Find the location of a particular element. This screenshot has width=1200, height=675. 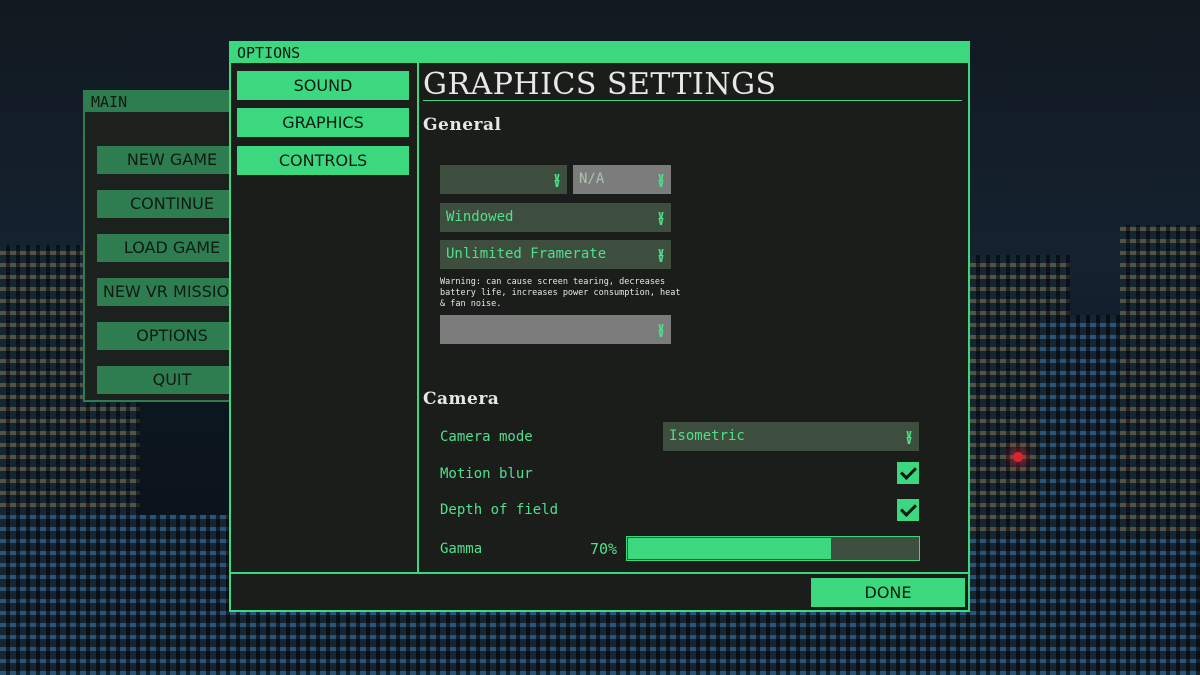

framerate-dropdown: Unlimited Framerate is located at coordinates (555, 254).